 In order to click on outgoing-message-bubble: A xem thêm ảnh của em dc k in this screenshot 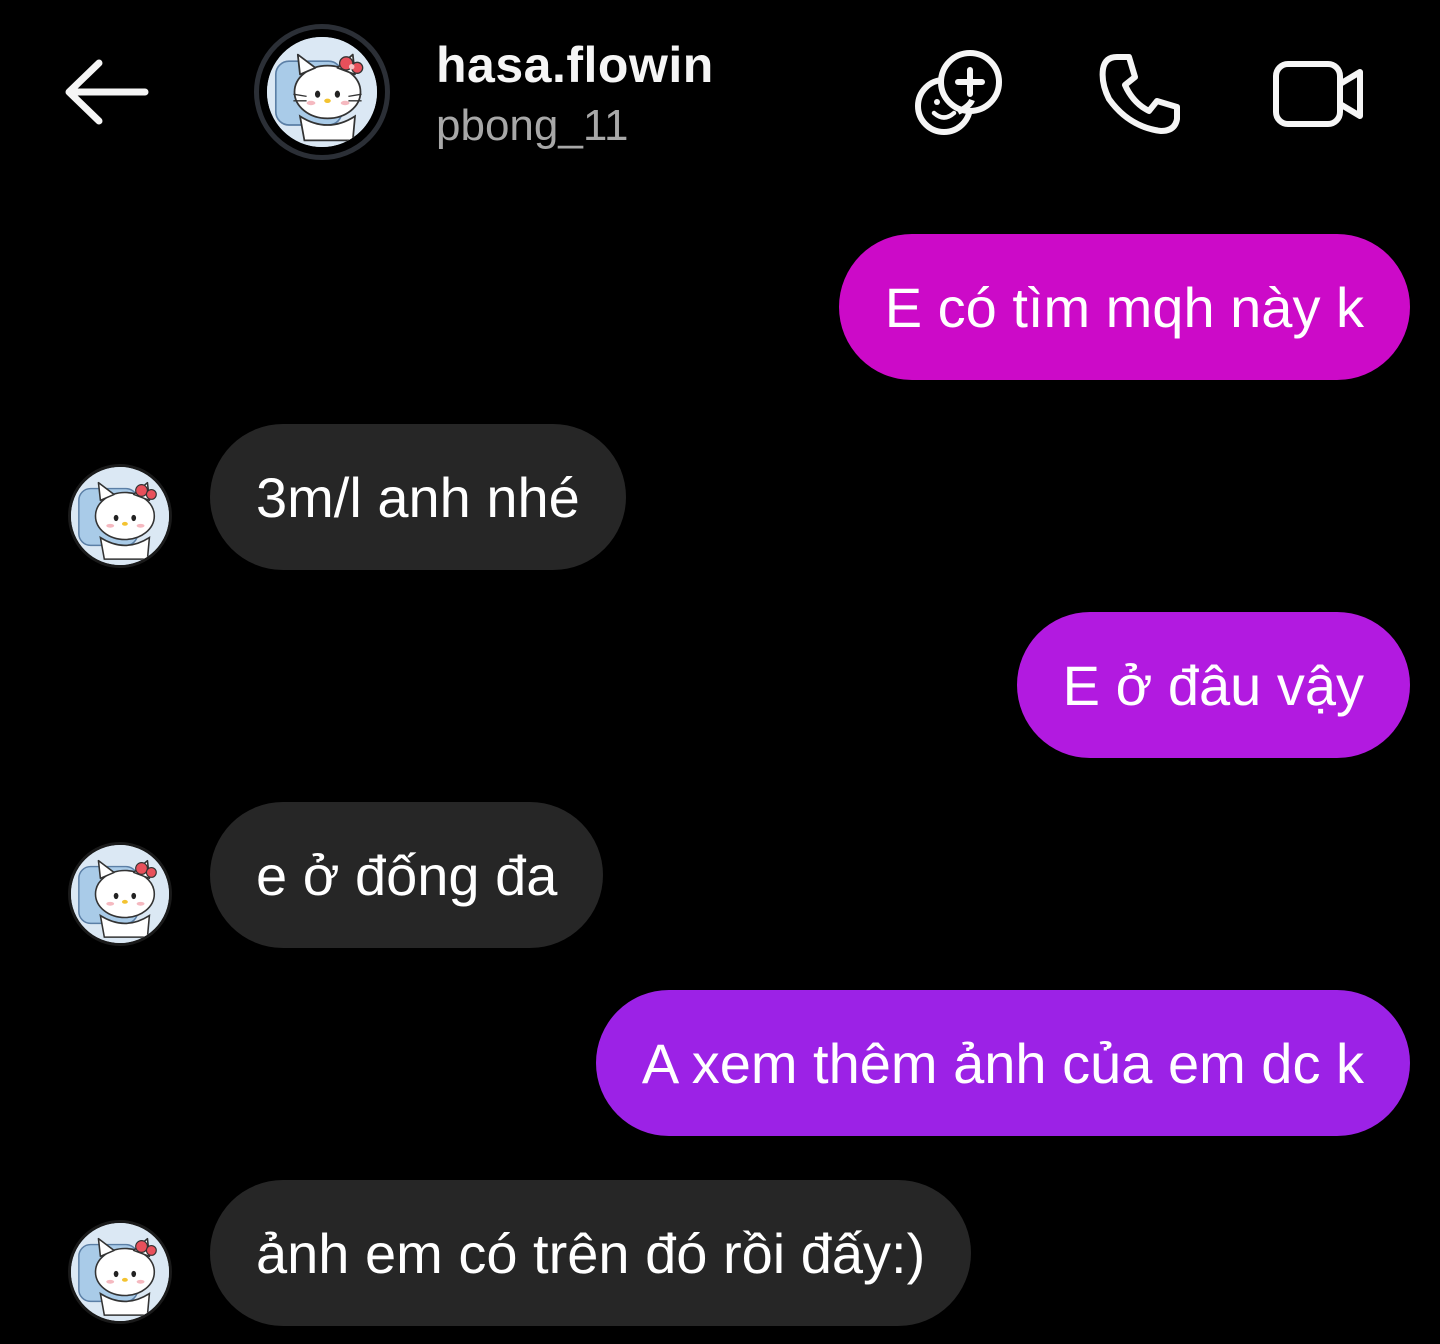, I will do `click(1002, 1063)`.